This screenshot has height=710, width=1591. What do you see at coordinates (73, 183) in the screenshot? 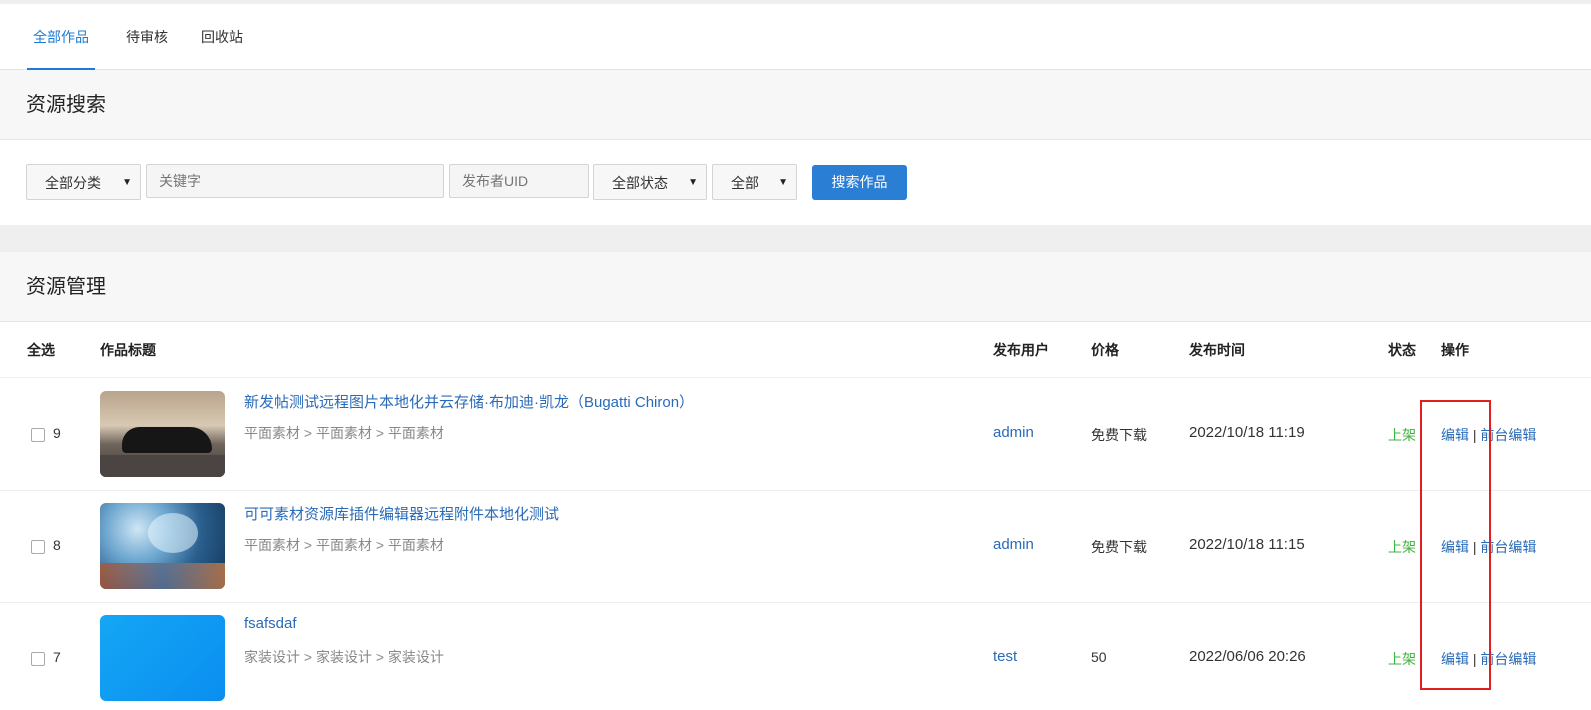
I see `category-select-value: 全部分类` at bounding box center [73, 183].